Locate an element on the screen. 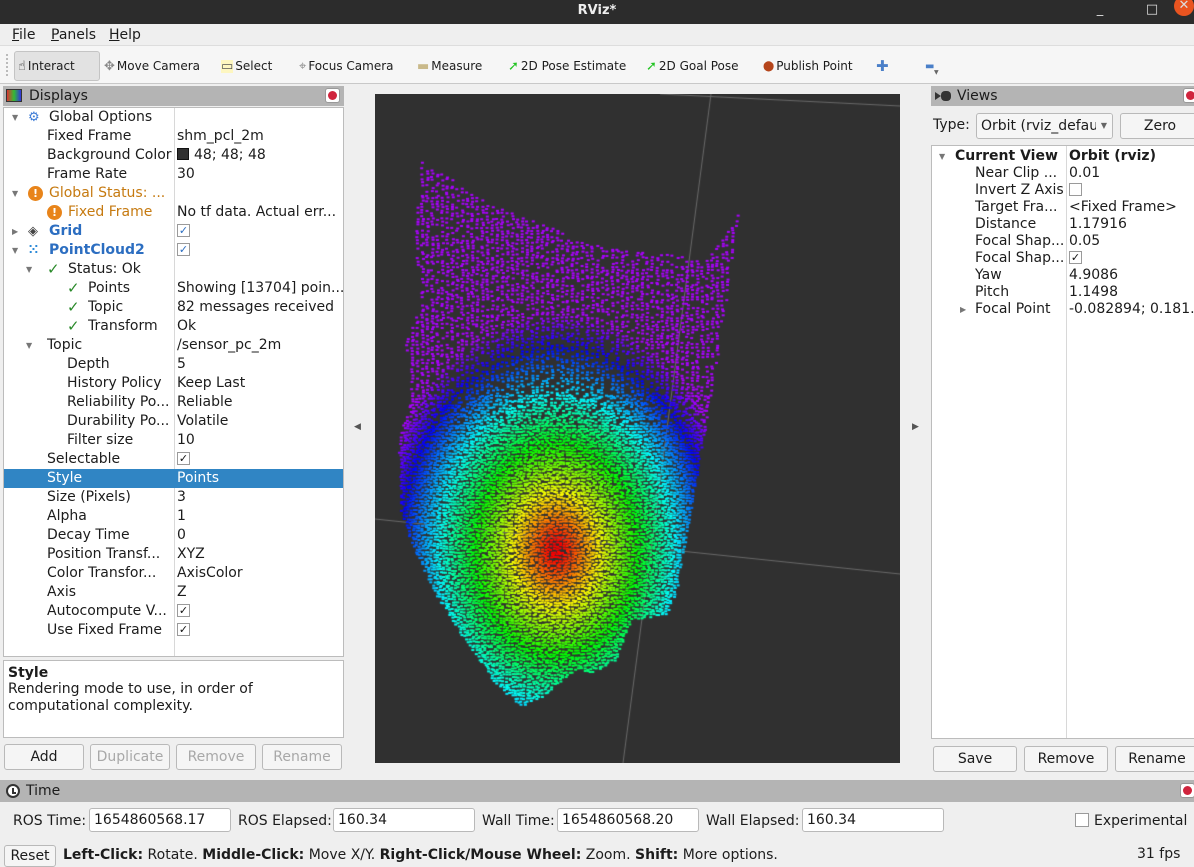 This screenshot has width=1194, height=867. property-value: Points is located at coordinates (260, 478).